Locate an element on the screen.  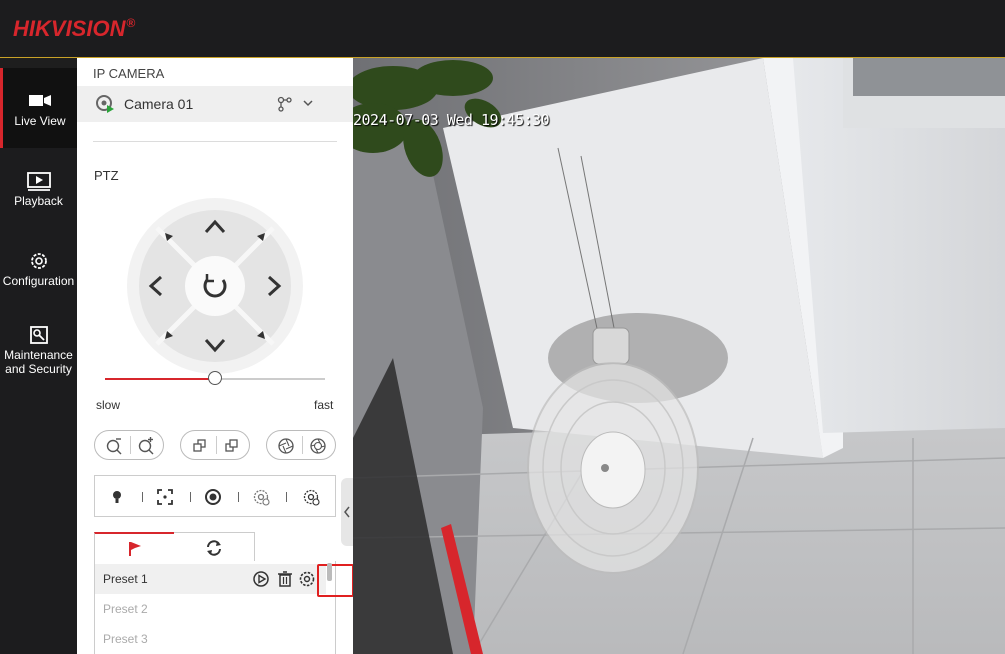
preset-flag-icon is located at coordinates (135, 549).